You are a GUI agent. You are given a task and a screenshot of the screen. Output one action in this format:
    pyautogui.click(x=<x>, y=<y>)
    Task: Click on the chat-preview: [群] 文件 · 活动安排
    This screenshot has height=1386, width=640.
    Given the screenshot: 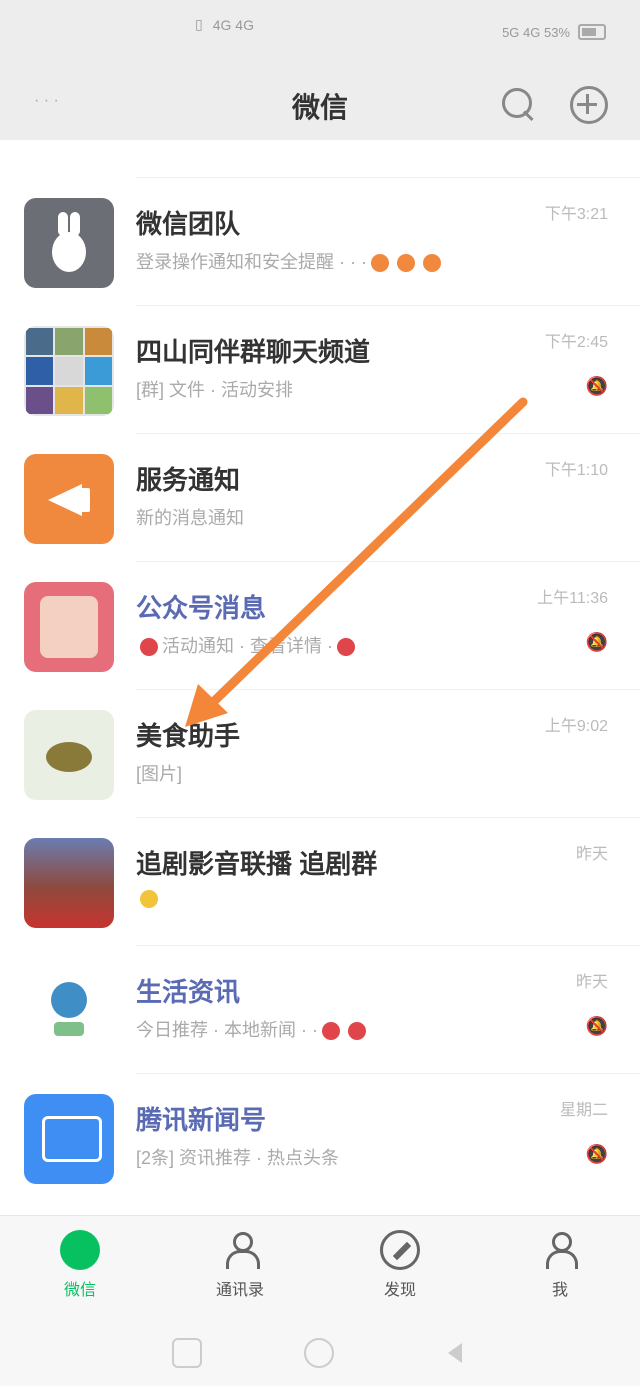 What is the action you would take?
    pyautogui.click(x=214, y=390)
    